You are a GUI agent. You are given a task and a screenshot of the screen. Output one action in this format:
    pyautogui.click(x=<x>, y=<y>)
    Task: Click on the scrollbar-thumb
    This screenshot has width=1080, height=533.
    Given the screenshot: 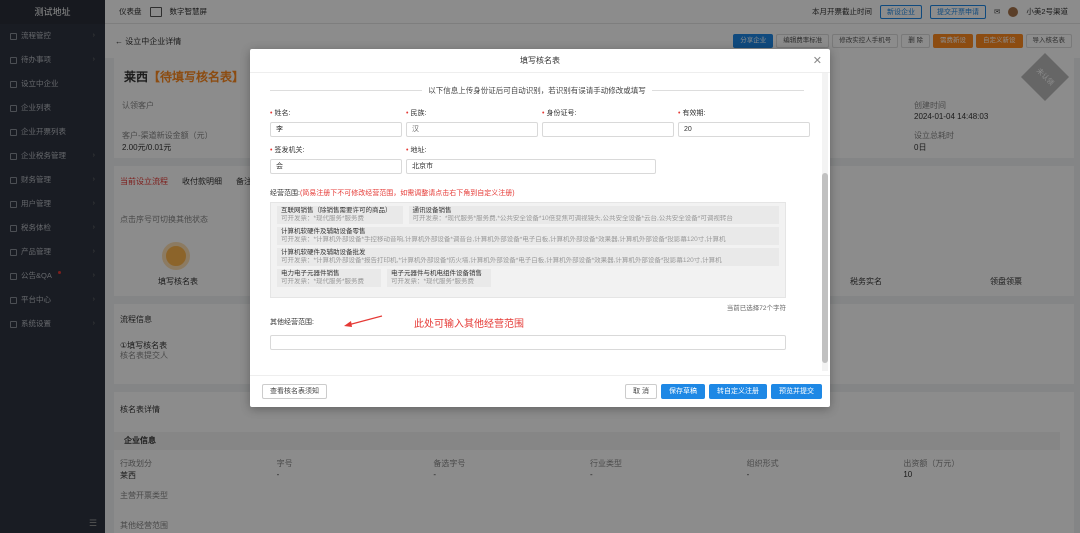 What is the action you would take?
    pyautogui.click(x=825, y=268)
    